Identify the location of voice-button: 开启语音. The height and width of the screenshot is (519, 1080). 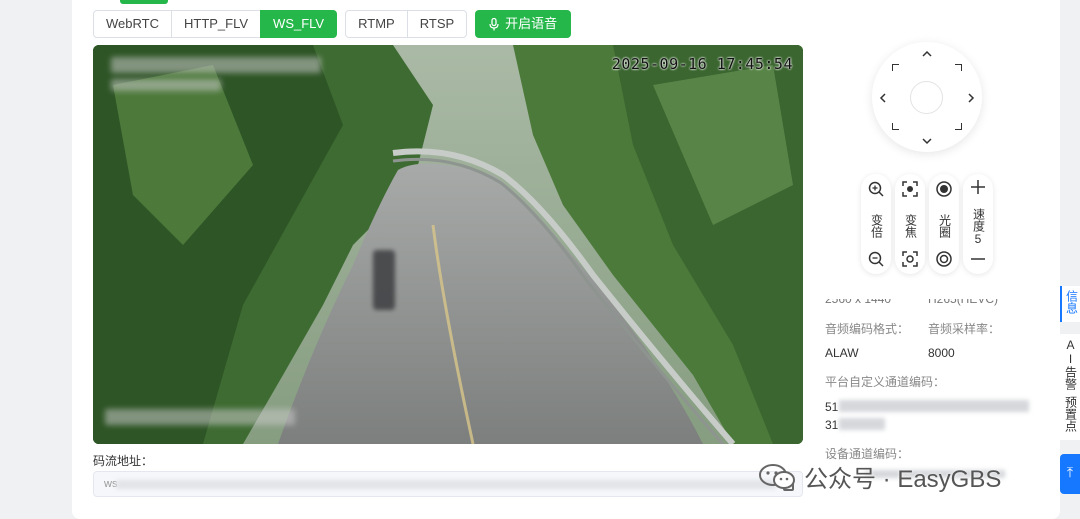
(523, 24).